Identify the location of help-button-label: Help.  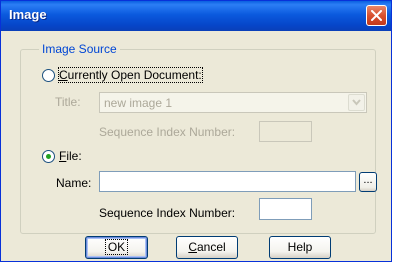
(300, 247).